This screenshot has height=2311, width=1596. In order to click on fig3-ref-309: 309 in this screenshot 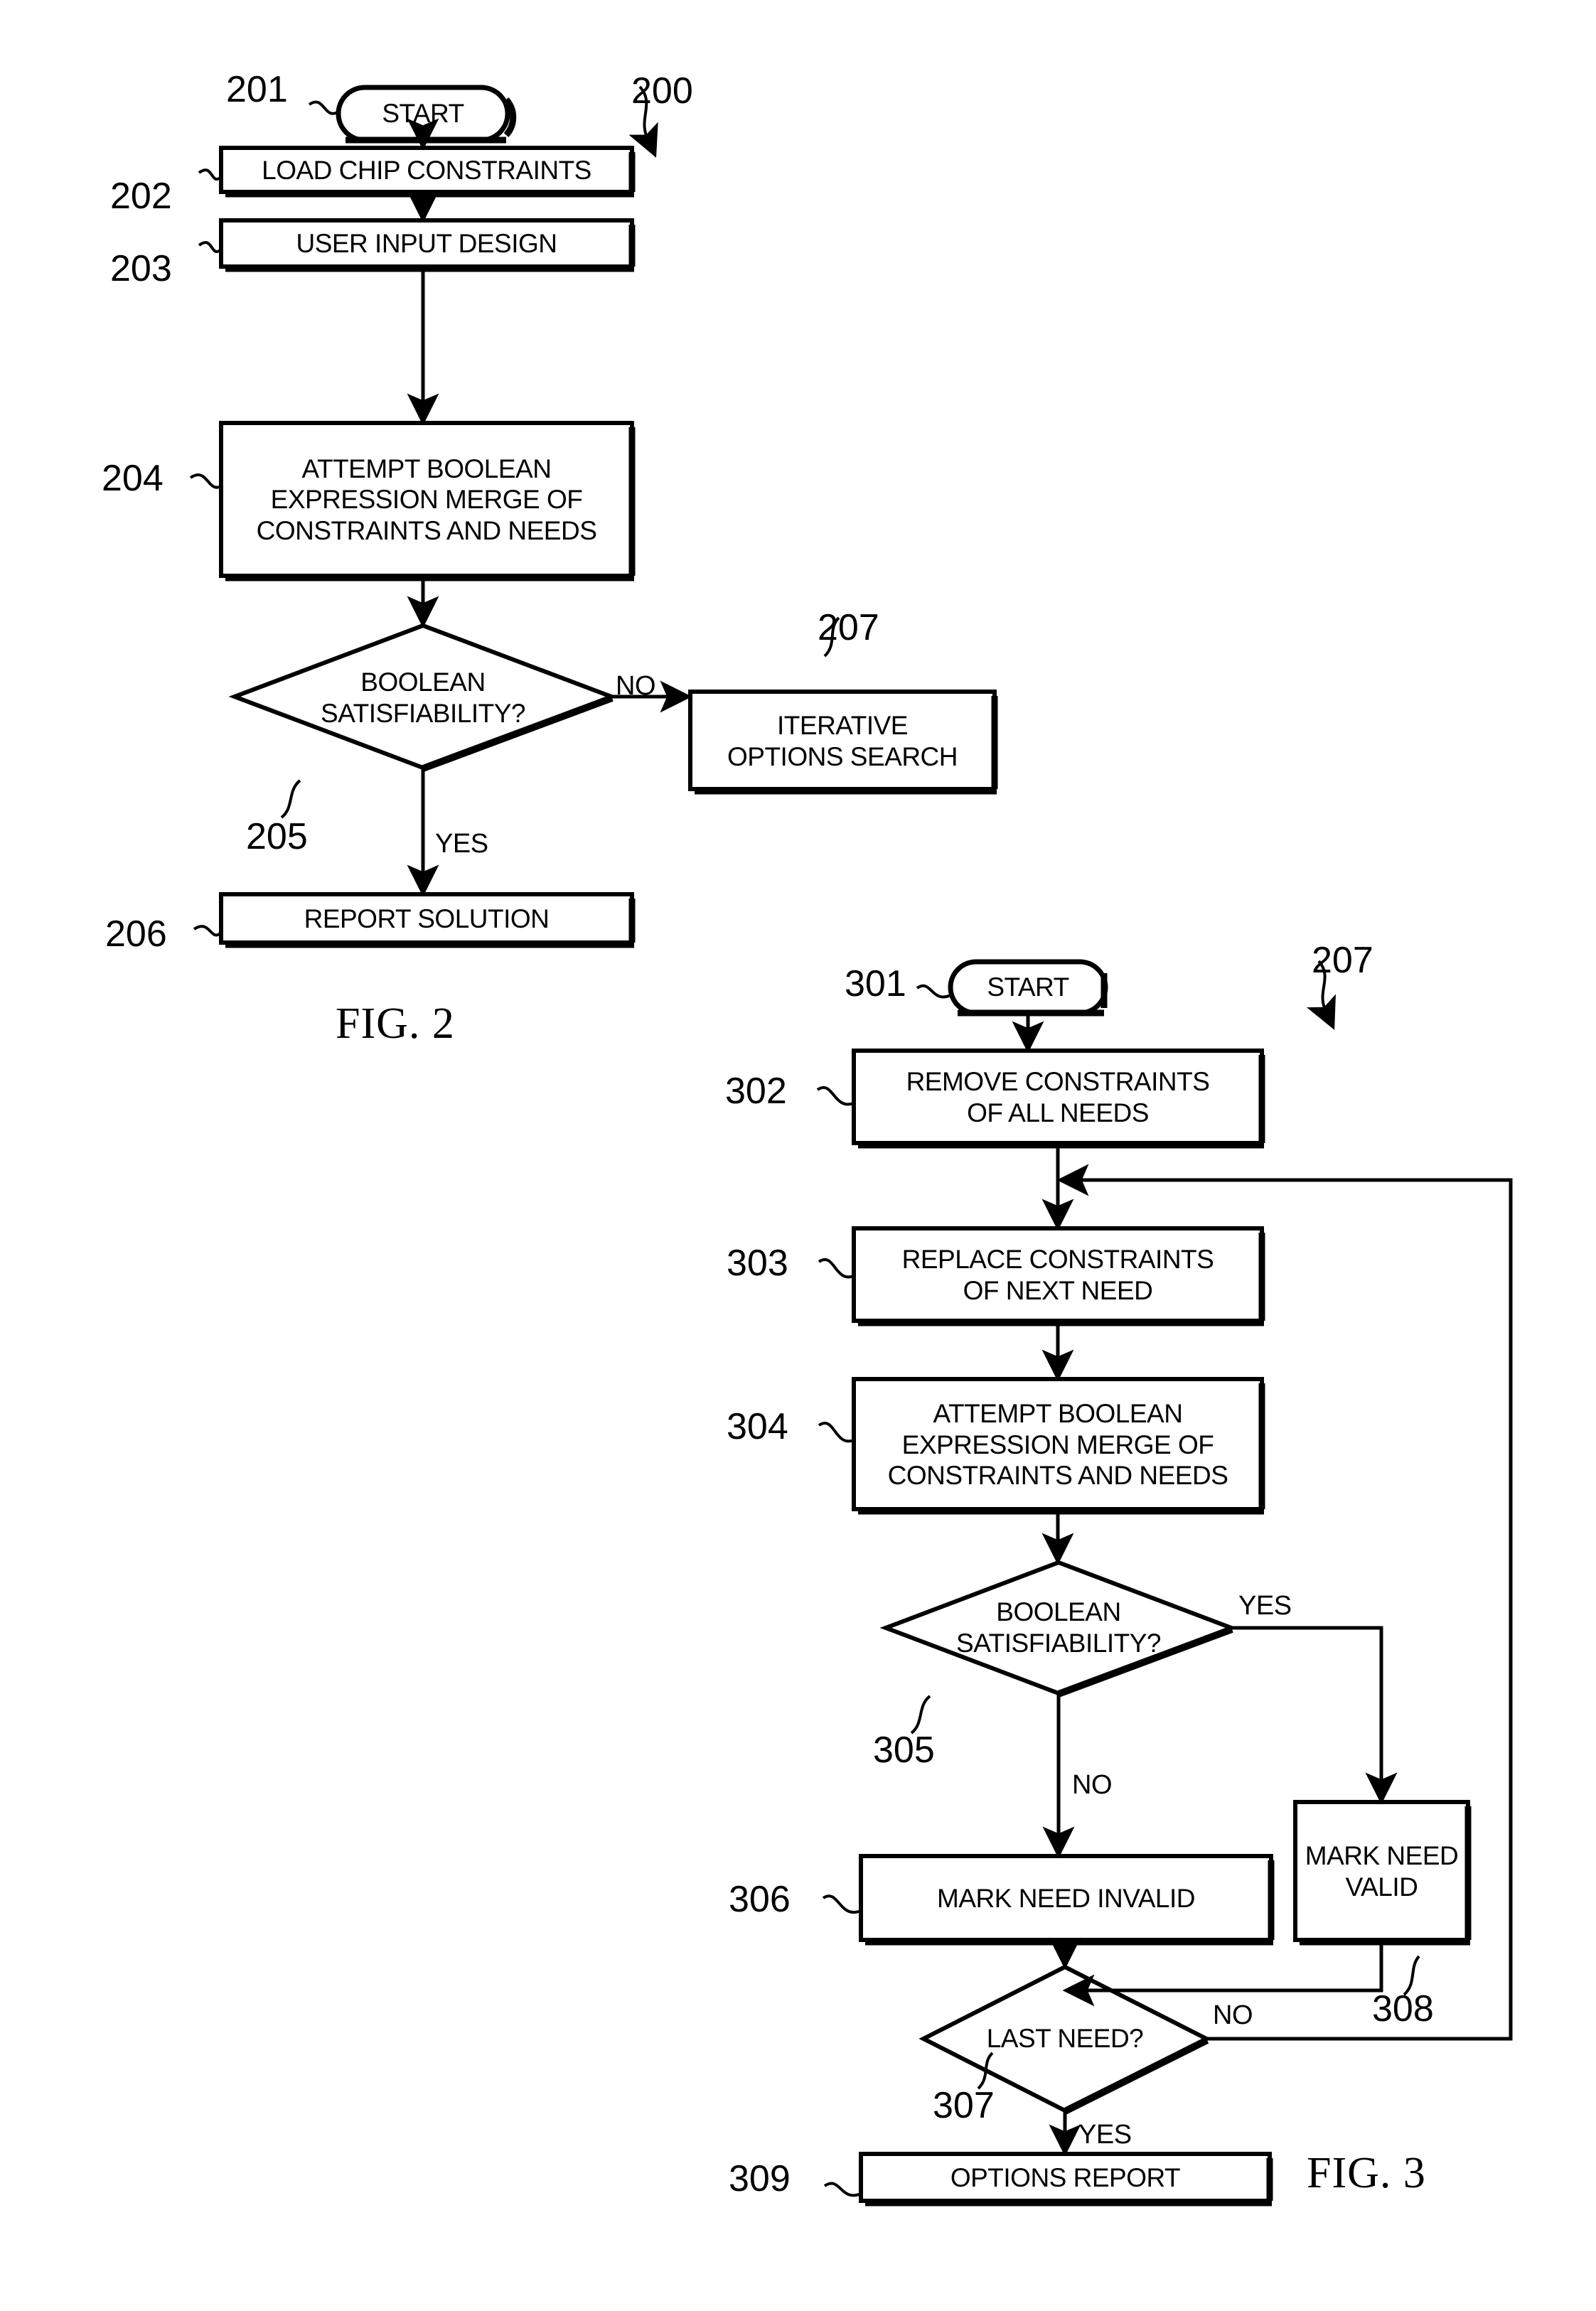, I will do `click(760, 2178)`.